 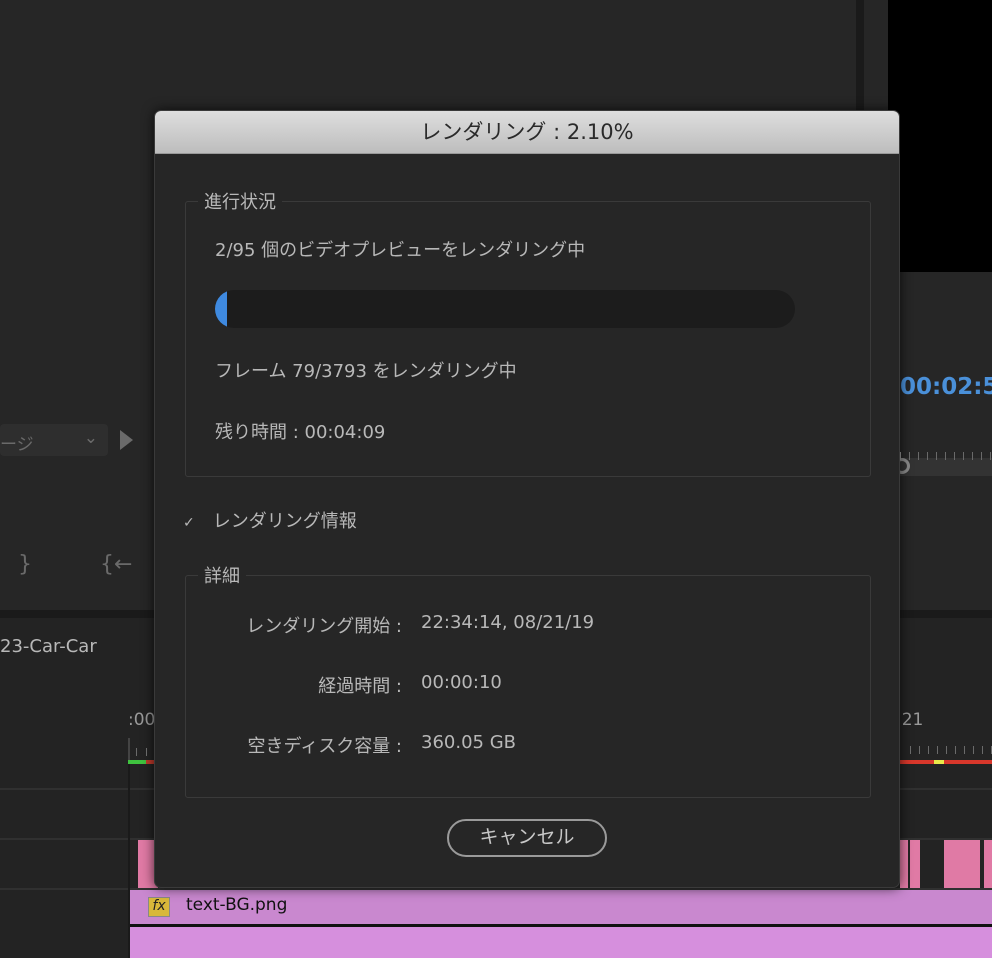 I want to click on program-video-frame, so click(x=940, y=136).